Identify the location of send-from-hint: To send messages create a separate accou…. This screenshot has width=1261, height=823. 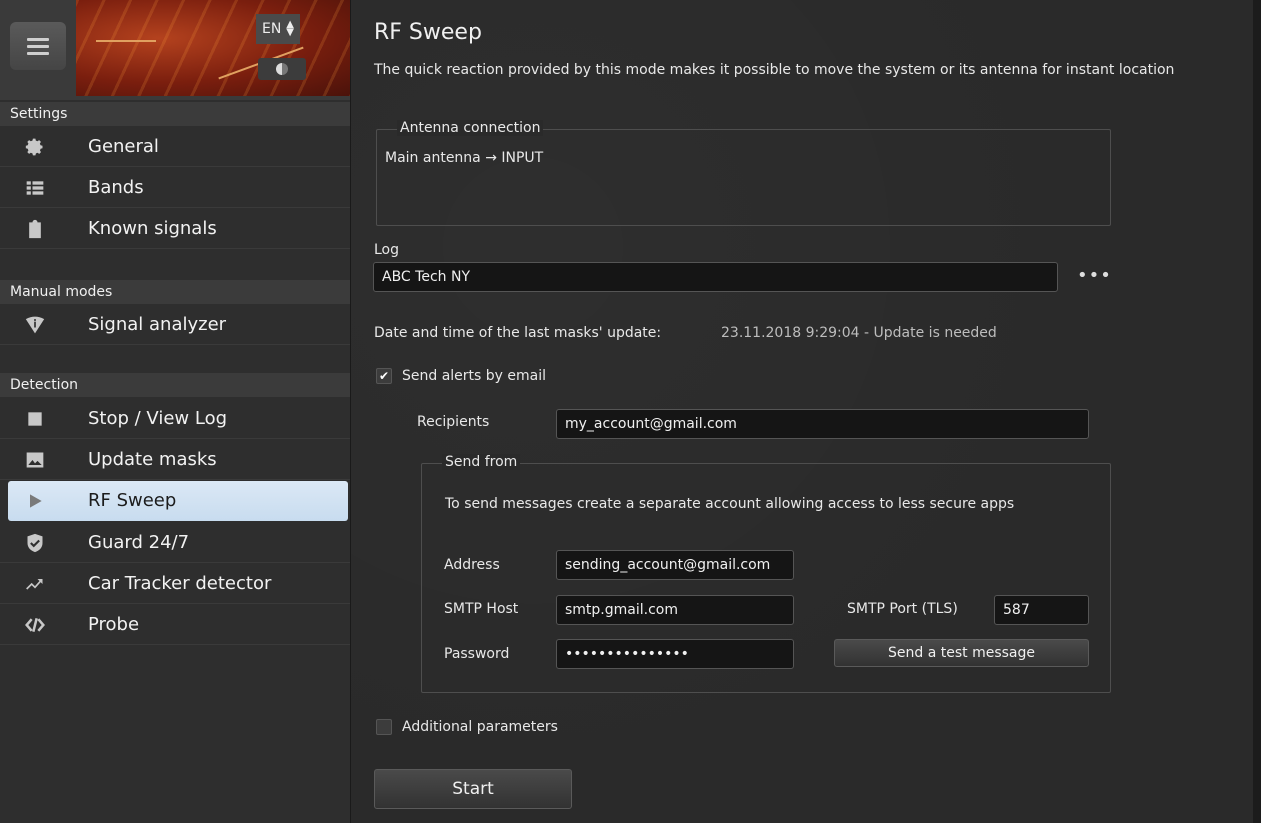
(730, 504).